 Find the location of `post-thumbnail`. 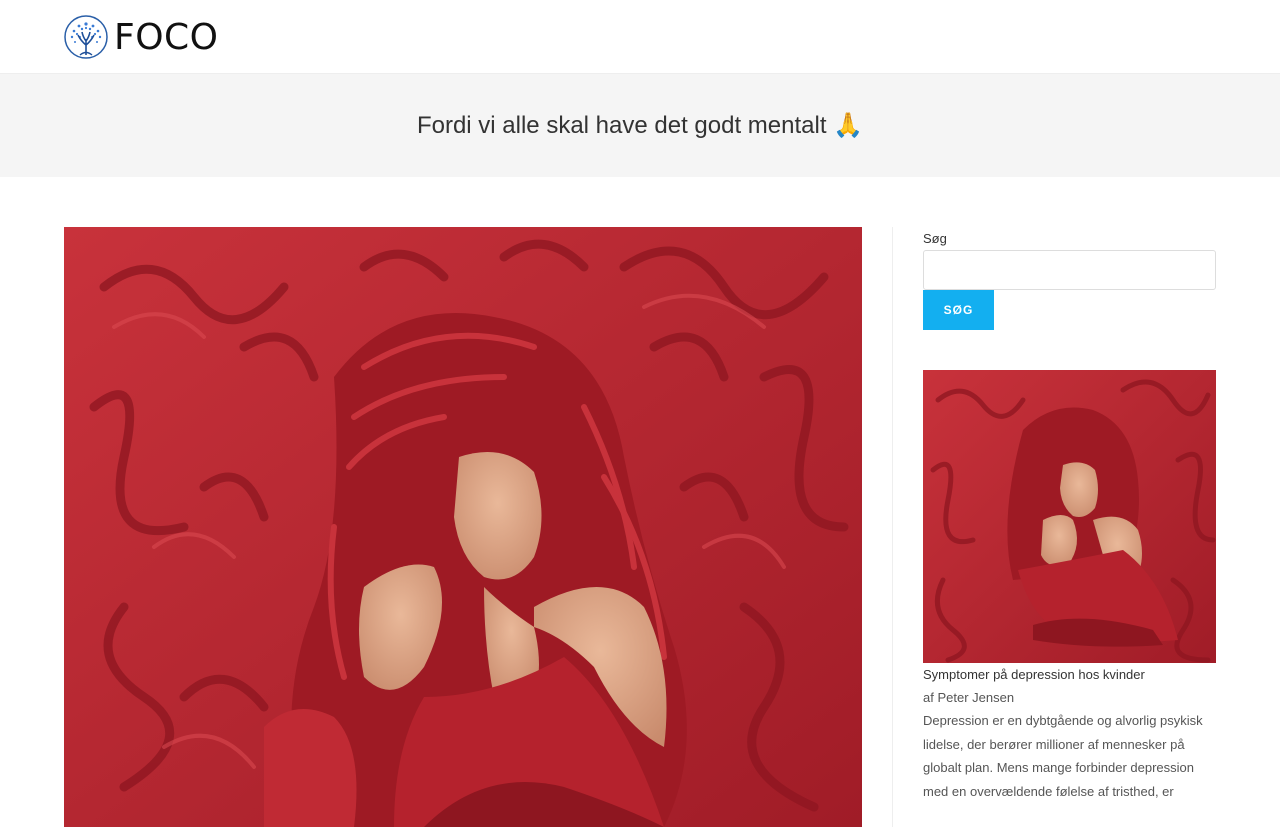

post-thumbnail is located at coordinates (1069, 516).